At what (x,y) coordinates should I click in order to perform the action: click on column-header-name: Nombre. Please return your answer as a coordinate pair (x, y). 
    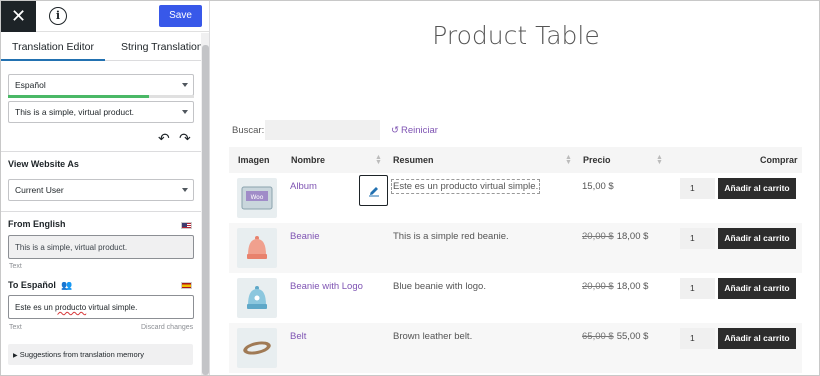
    Looking at the image, I should click on (308, 160).